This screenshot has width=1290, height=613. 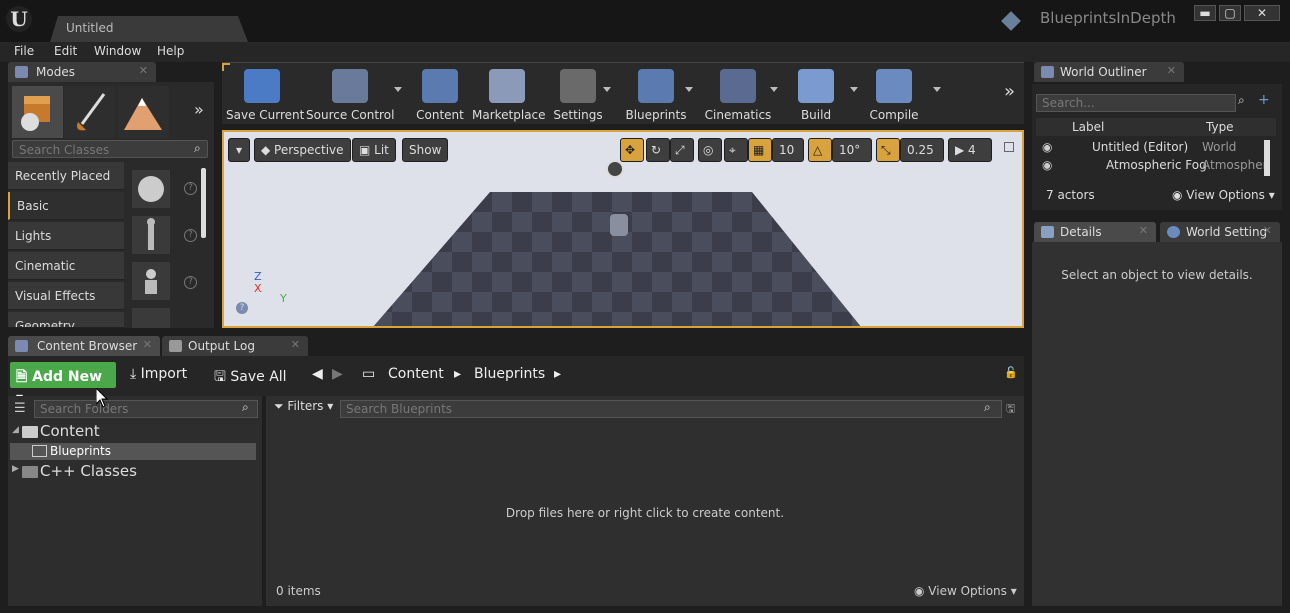 I want to click on column-label: Label, so click(x=1116, y=127).